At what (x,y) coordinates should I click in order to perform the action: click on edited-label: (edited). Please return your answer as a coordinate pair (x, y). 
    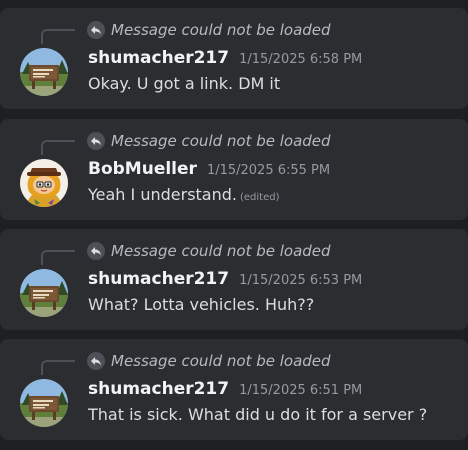
    Looking at the image, I should click on (259, 197).